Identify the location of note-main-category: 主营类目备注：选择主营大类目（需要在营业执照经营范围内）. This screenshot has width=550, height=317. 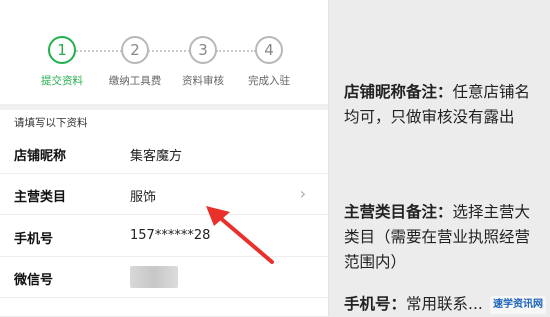
(444, 237).